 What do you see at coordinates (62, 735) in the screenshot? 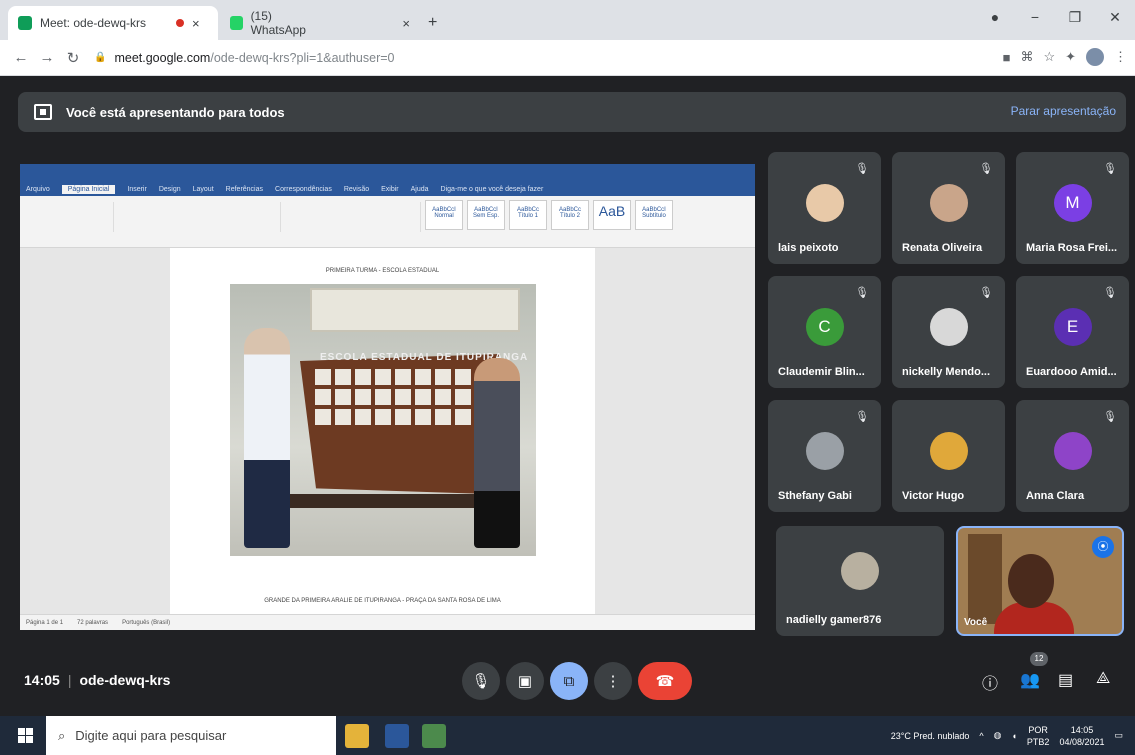
I see `search-icon: ⌕` at bounding box center [62, 735].